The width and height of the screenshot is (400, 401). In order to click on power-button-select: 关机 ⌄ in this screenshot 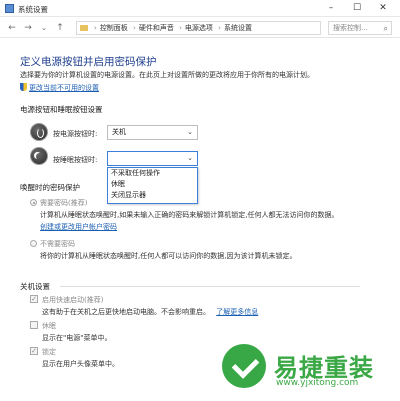, I will do `click(152, 132)`.